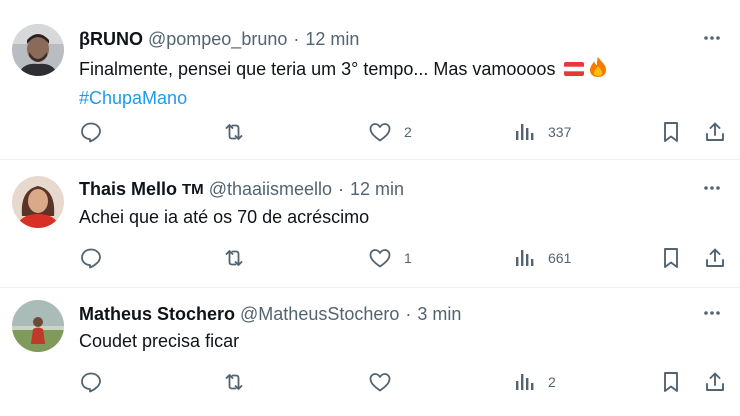 Image resolution: width=740 pixels, height=416 pixels. What do you see at coordinates (157, 314) in the screenshot?
I see `author-name: Matheus Stochero` at bounding box center [157, 314].